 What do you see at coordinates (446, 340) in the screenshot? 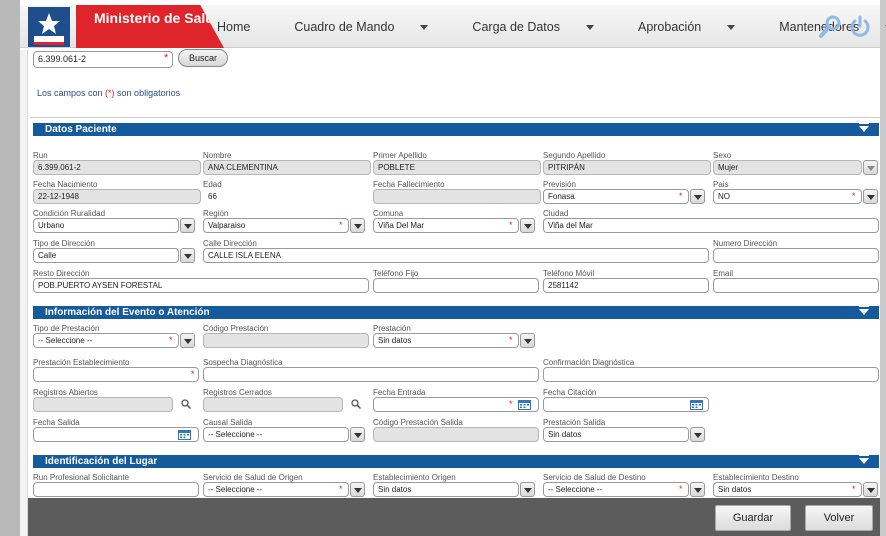
I see `prestacion-select: Sin datos` at bounding box center [446, 340].